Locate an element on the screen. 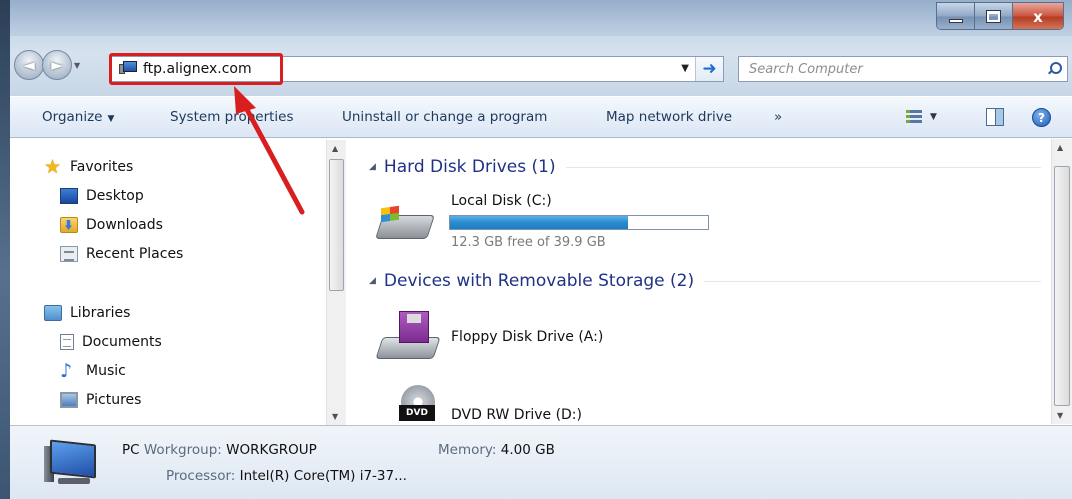 The height and width of the screenshot is (499, 1072). sidebar-item-music: ♪ Music is located at coordinates (93, 371).